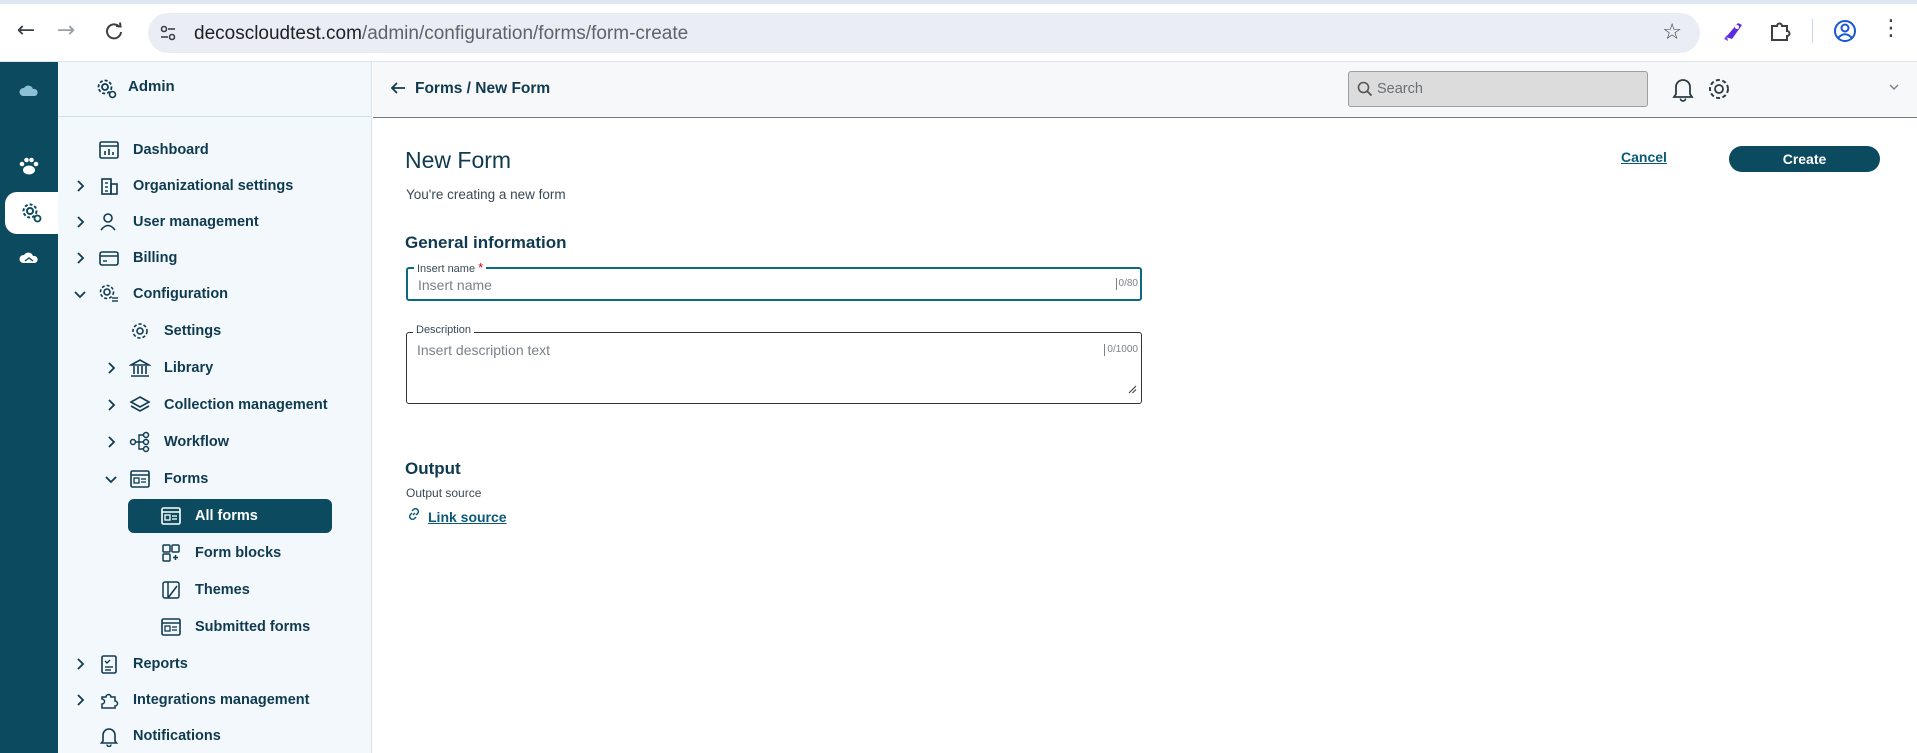 The image size is (1917, 753). I want to click on sidebar-item-organizational-settings: Organizational settings, so click(215, 186).